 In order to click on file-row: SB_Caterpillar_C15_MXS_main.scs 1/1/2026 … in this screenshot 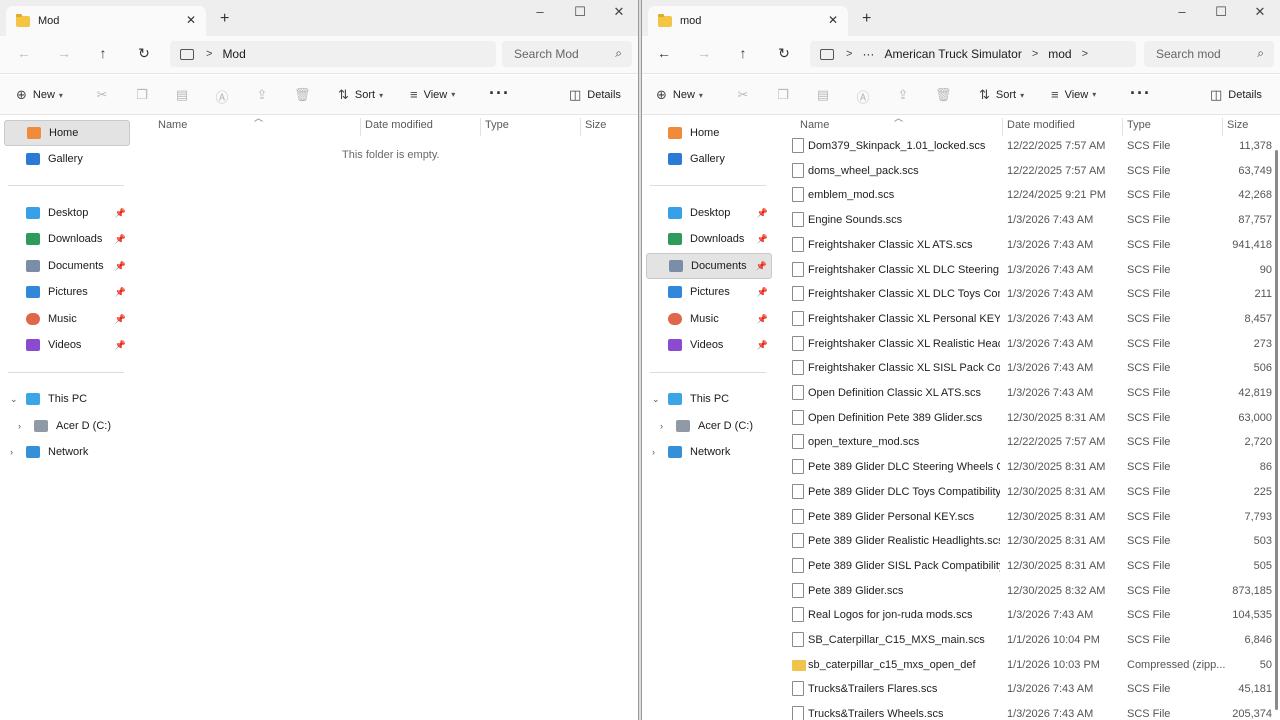, I will do `click(1028, 641)`.